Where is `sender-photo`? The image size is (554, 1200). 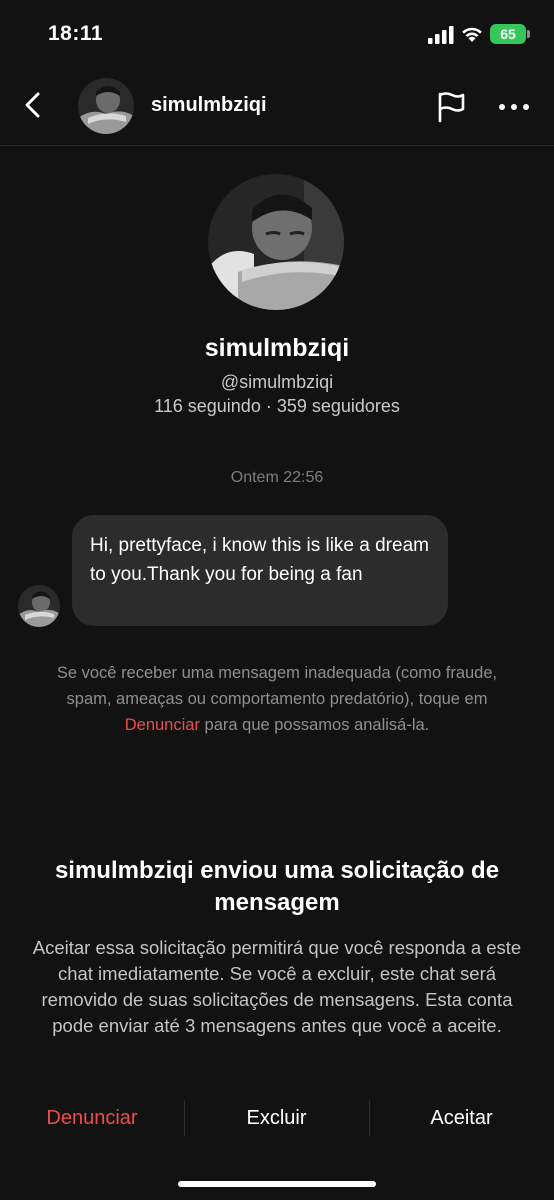 sender-photo is located at coordinates (39, 606).